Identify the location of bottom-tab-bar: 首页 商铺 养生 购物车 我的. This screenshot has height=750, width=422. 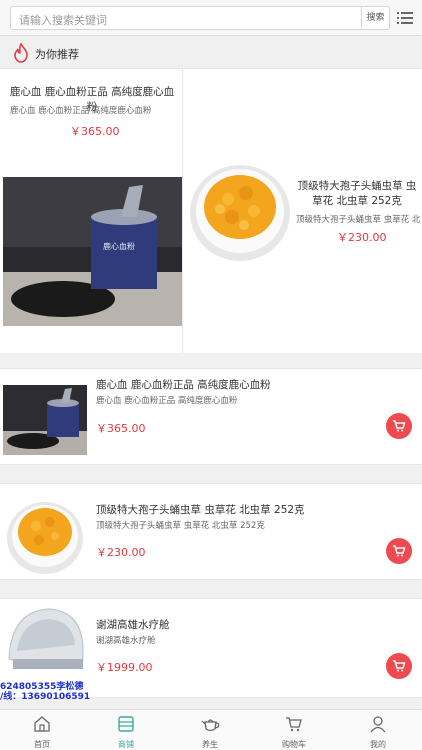
(211, 729).